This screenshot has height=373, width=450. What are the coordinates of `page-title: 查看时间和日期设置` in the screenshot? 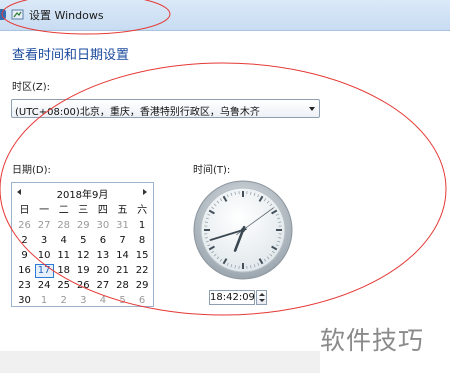 It's located at (71, 55).